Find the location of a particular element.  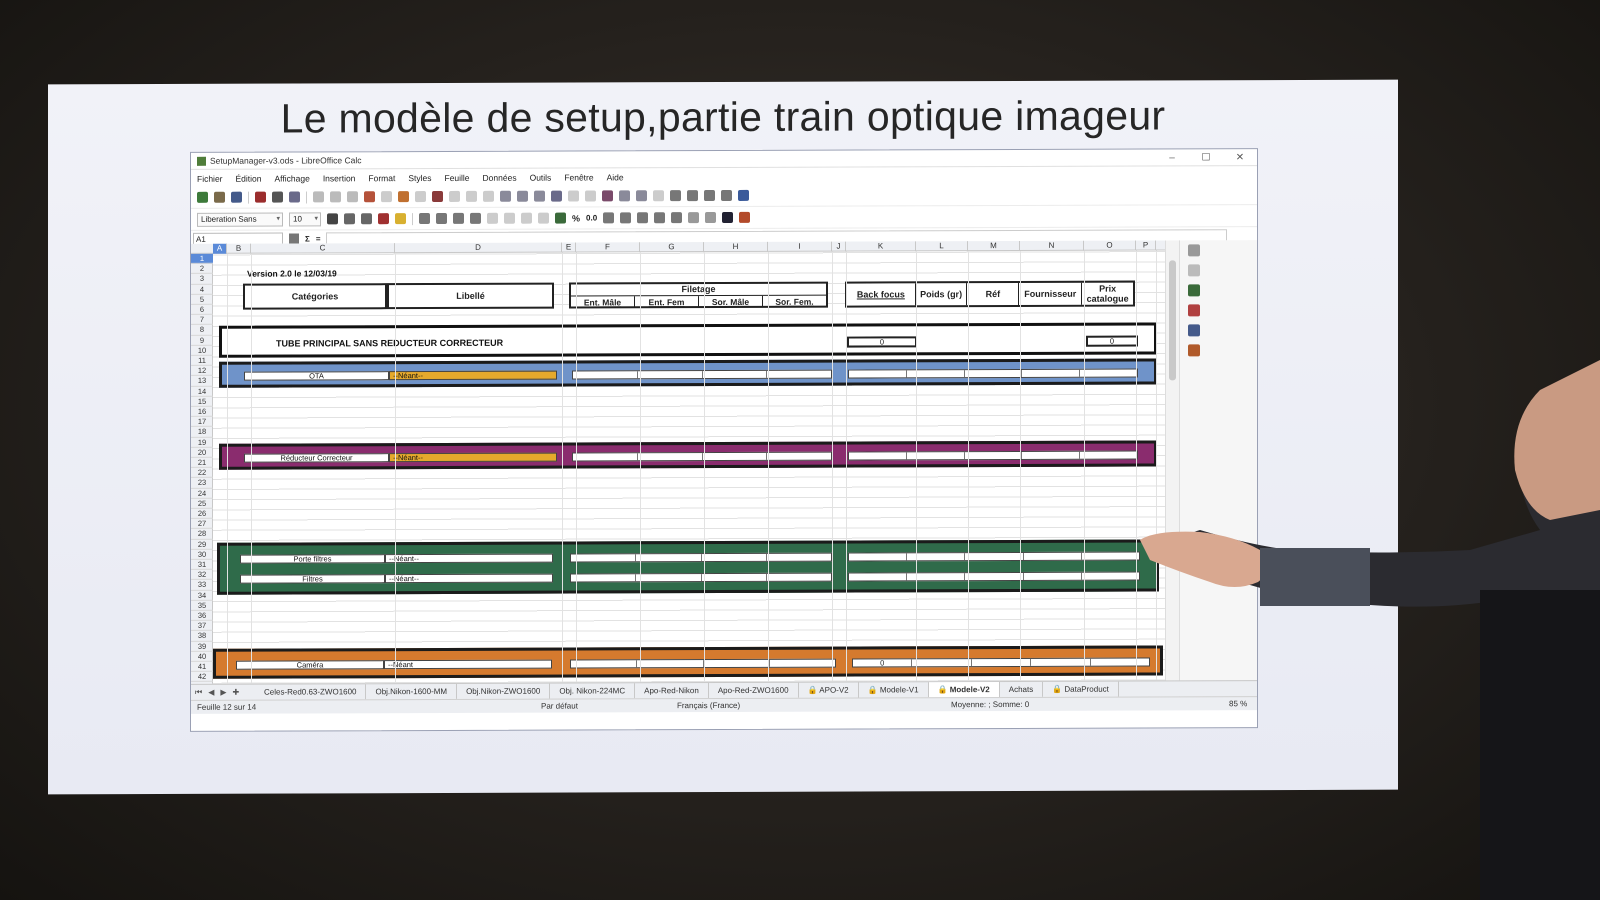

row-header: 41 is located at coordinates (202, 667).